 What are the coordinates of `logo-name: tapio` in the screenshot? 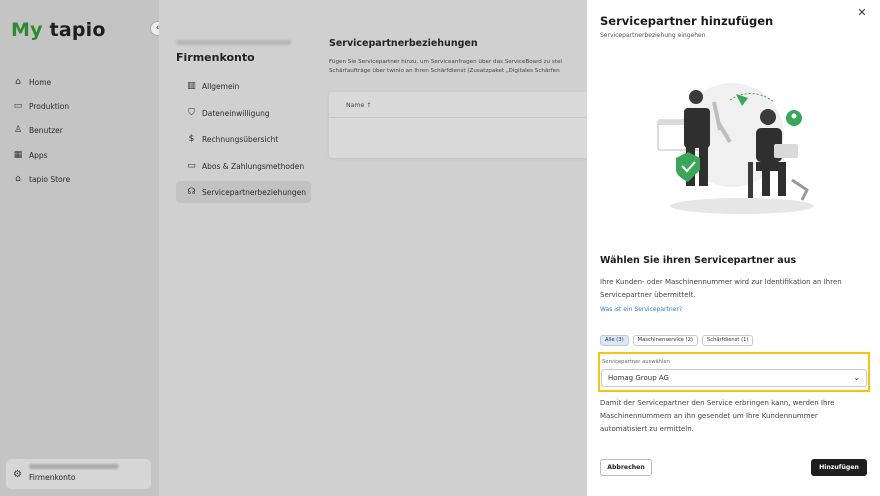 It's located at (77, 30).